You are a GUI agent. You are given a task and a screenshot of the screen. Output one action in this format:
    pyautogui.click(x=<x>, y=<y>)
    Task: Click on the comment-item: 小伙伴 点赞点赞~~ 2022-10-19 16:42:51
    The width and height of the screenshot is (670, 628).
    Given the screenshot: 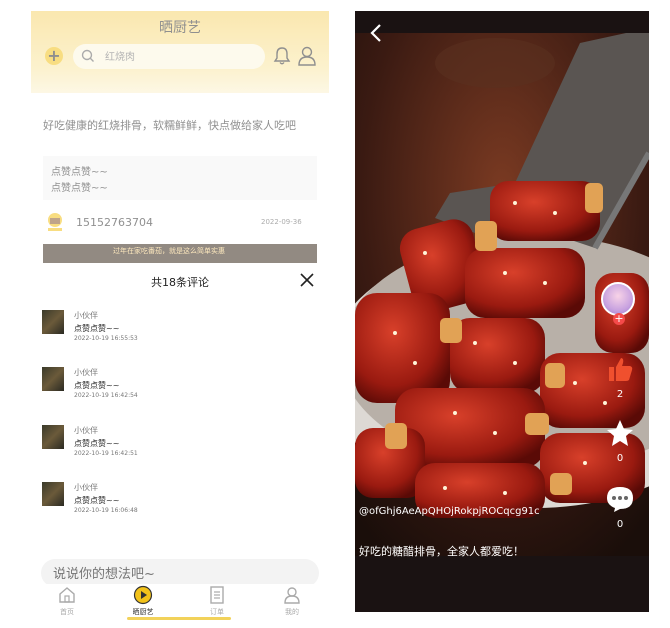 What is the action you would take?
    pyautogui.click(x=177, y=445)
    